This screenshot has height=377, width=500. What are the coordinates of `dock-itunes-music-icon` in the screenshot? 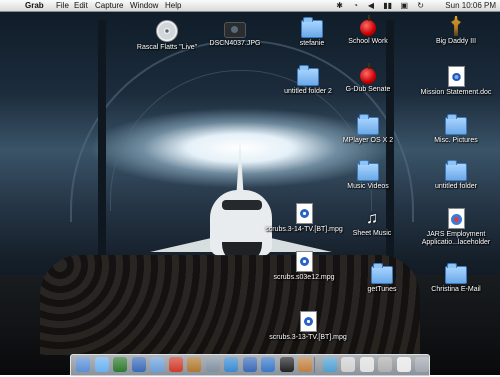 It's located at (249, 364).